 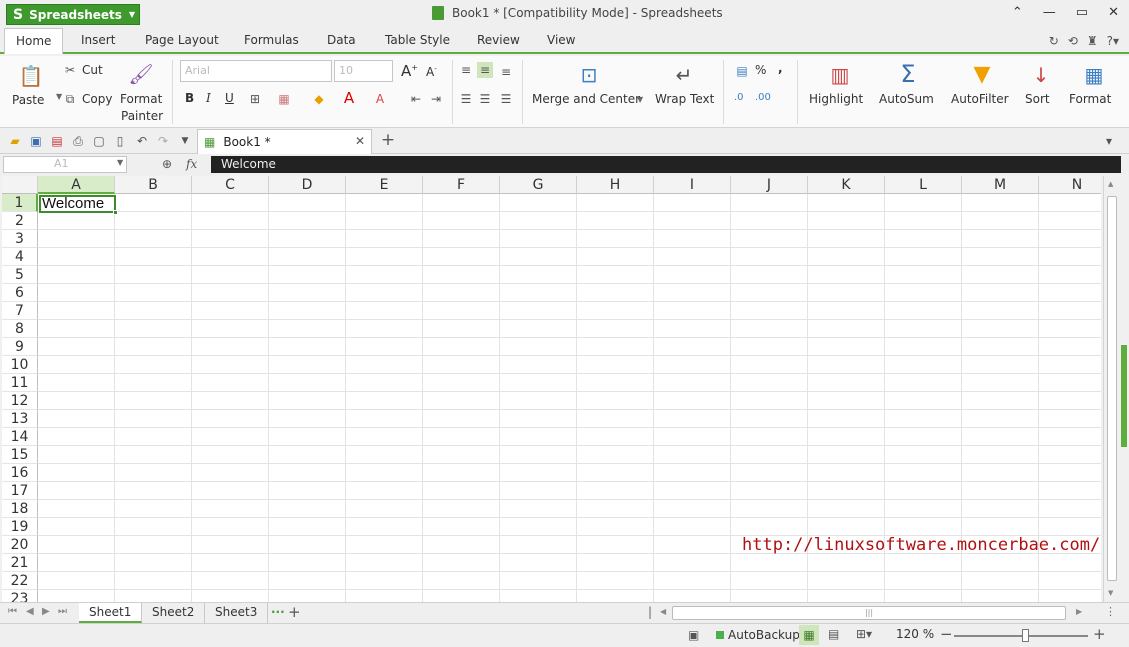 What do you see at coordinates (485, 99) in the screenshot?
I see `align-center-icon: ☰` at bounding box center [485, 99].